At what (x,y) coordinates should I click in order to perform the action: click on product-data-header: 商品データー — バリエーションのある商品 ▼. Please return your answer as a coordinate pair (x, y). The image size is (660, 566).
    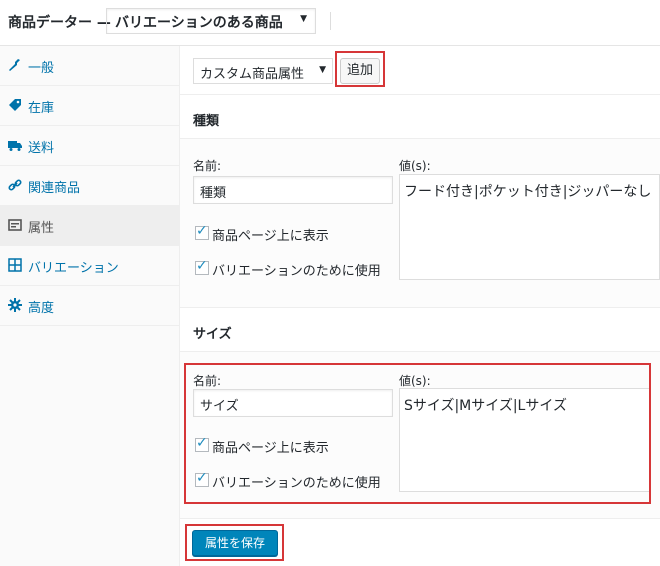
    Looking at the image, I should click on (330, 23).